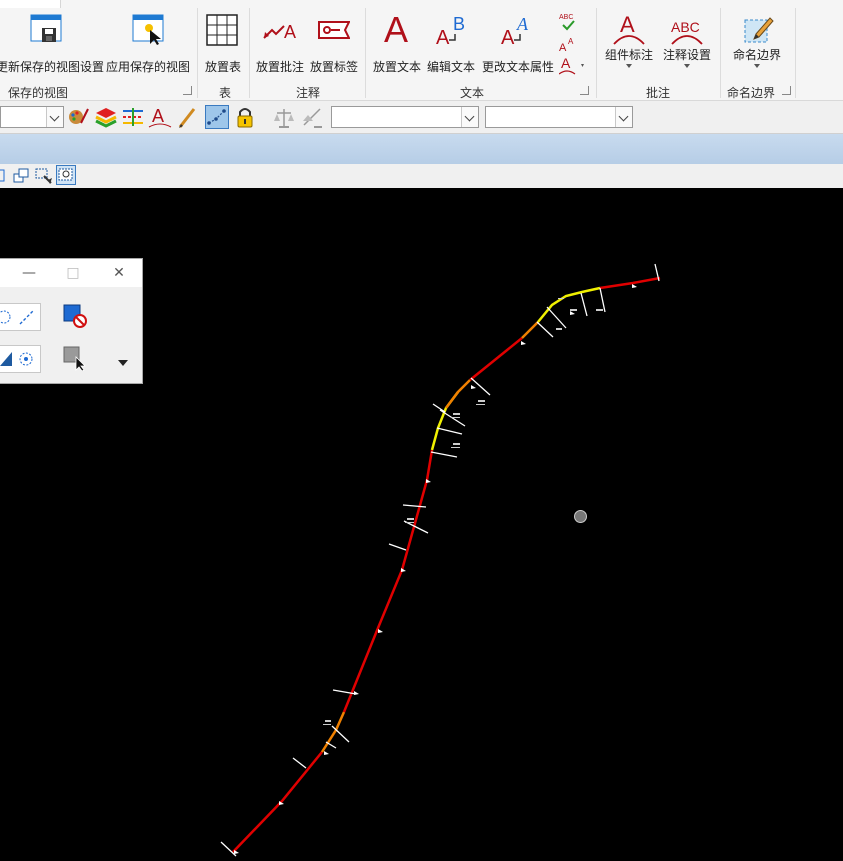 The image size is (843, 861). What do you see at coordinates (517, 67) in the screenshot?
I see `change-text-properties-label: 更改文本属性` at bounding box center [517, 67].